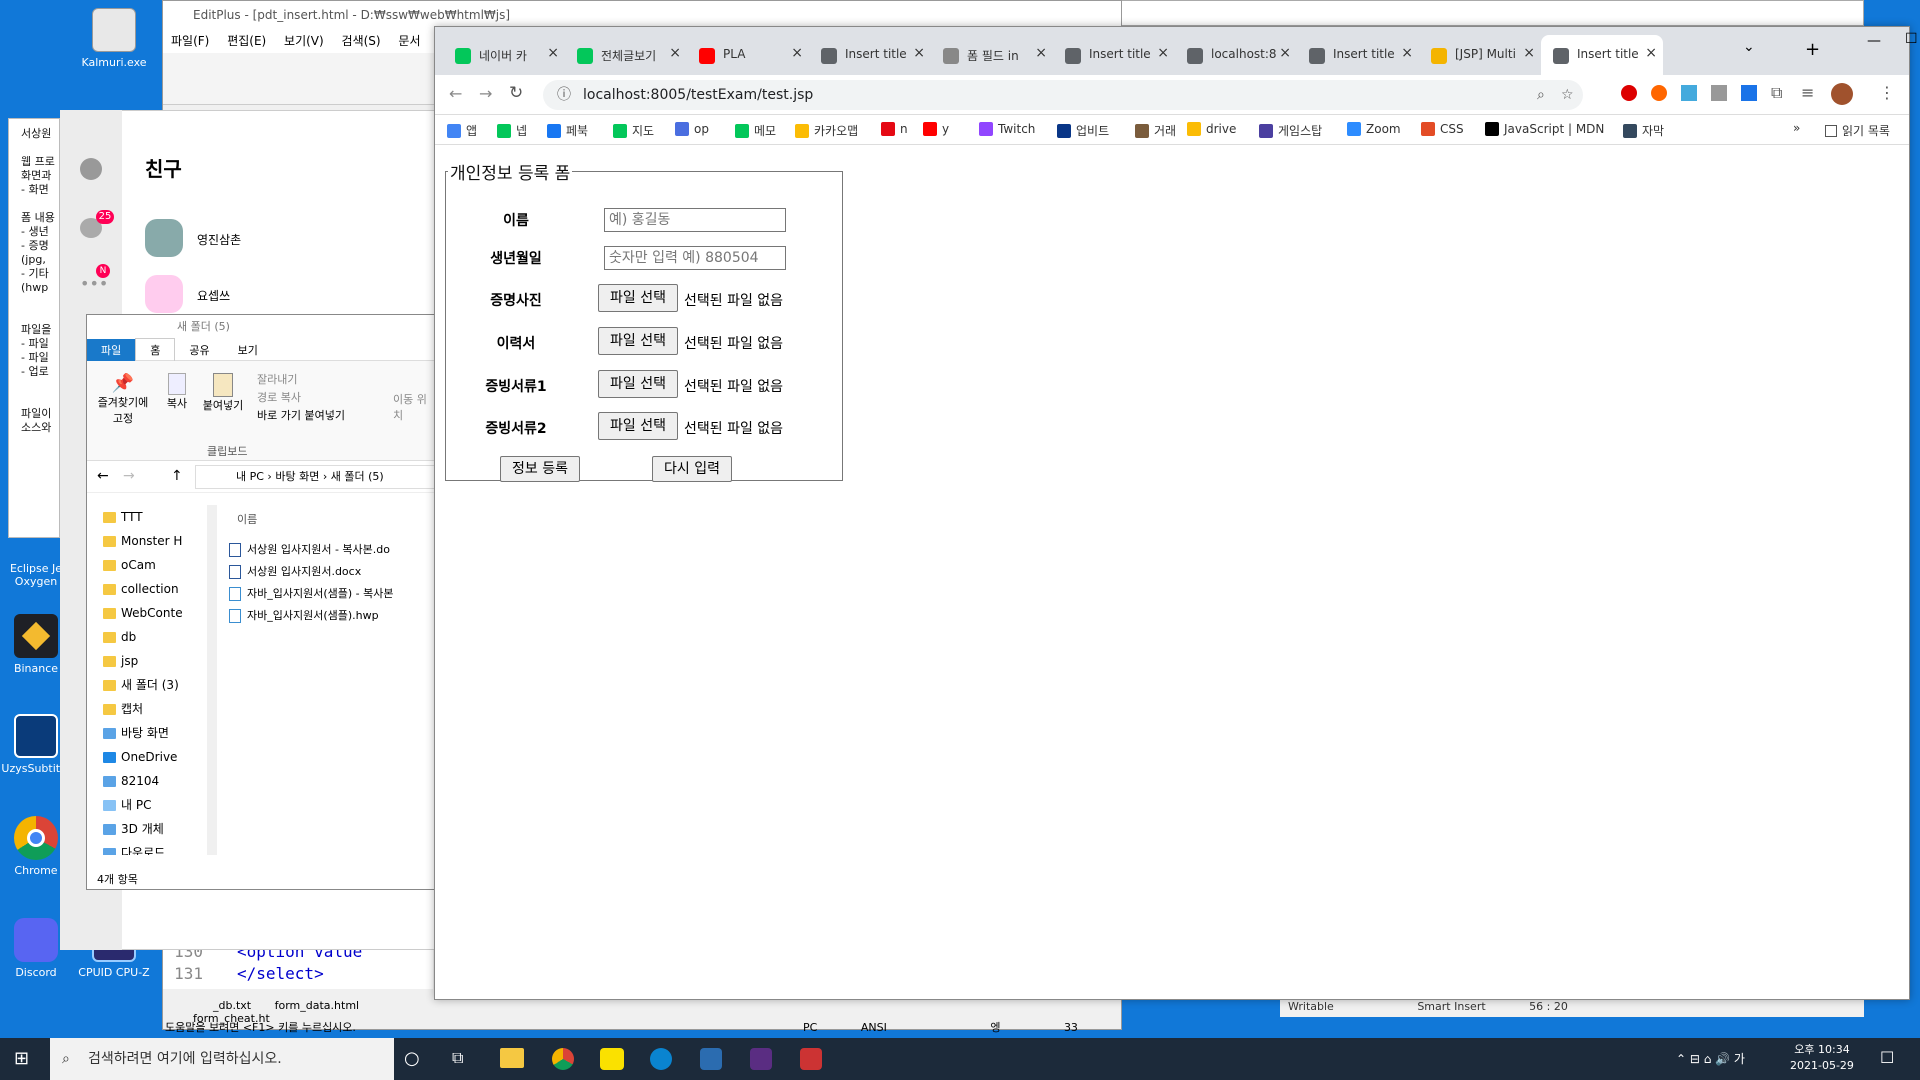 This screenshot has height=1080, width=1920. What do you see at coordinates (1710, 1058) in the screenshot?
I see `system-tray-icons: ⌃ ⊟ ⌂ 🔊 가` at bounding box center [1710, 1058].